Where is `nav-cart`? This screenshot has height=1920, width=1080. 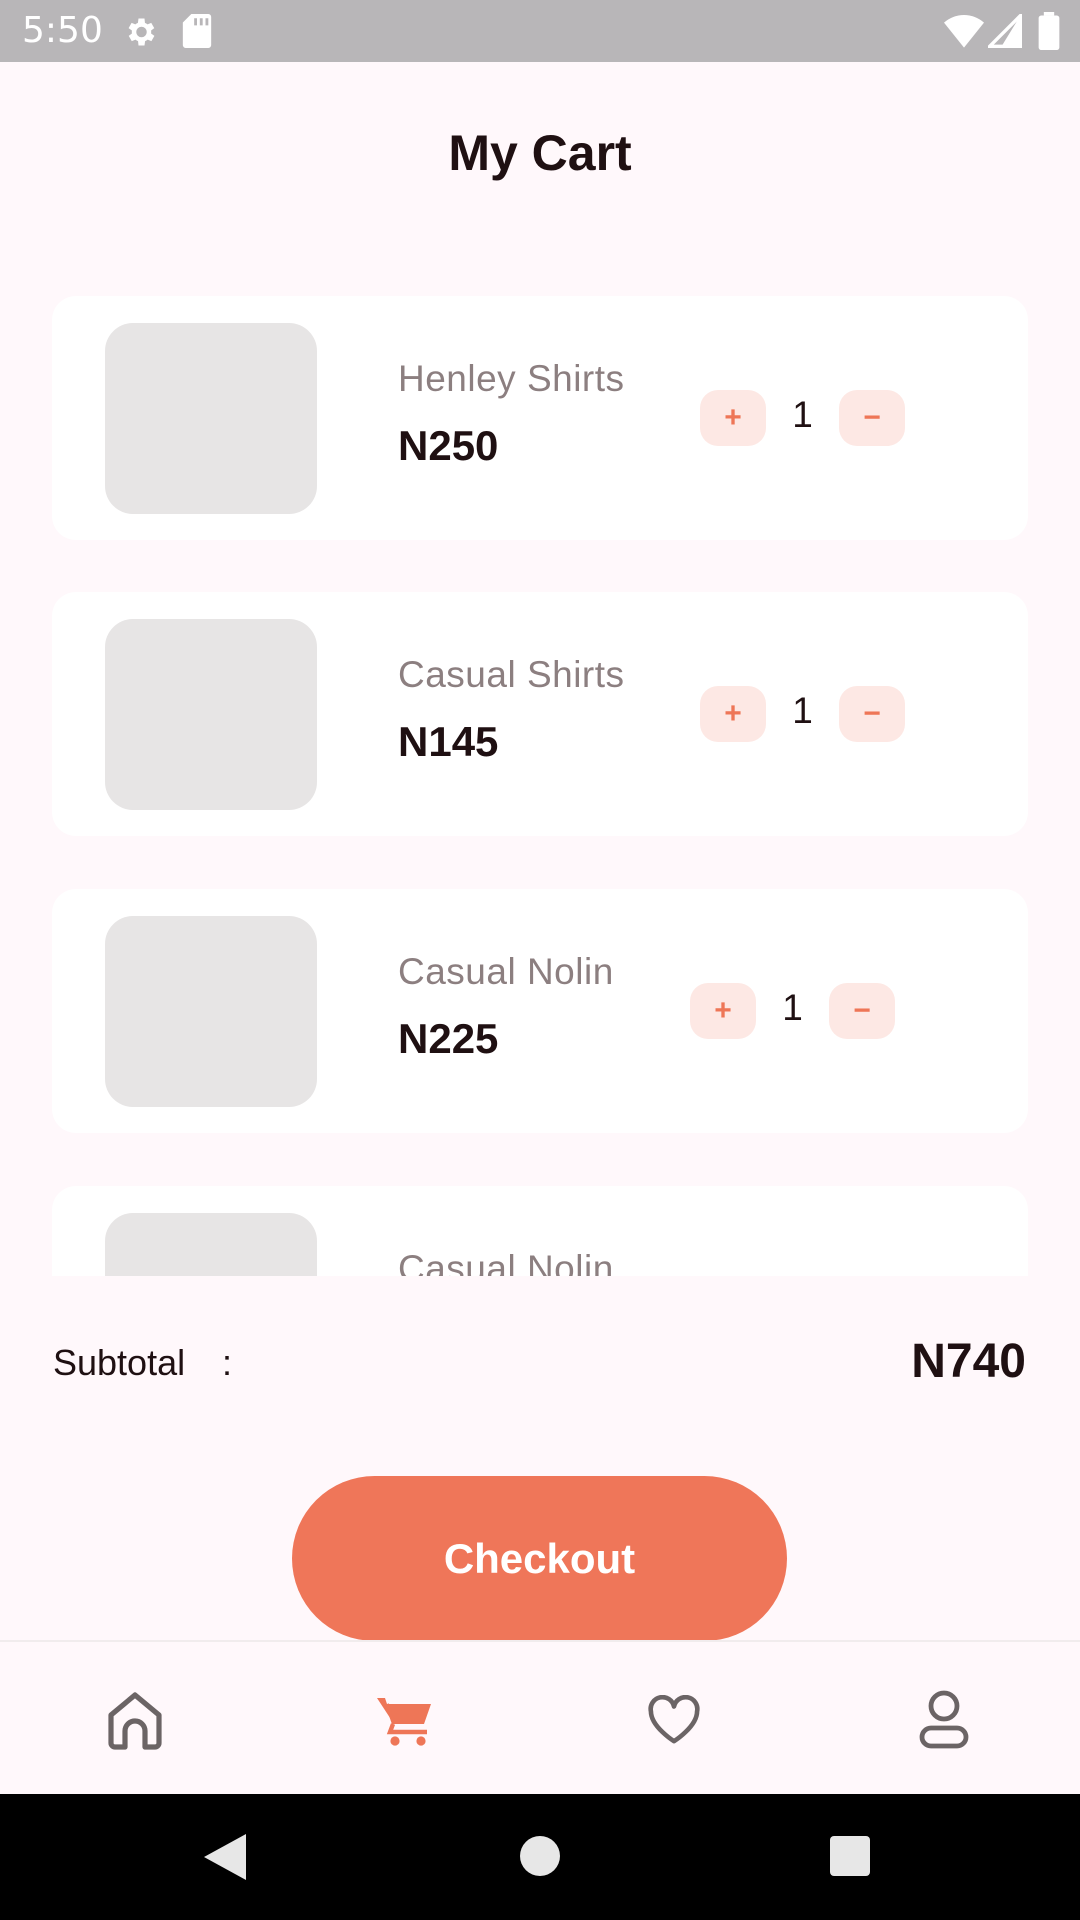
nav-cart is located at coordinates (405, 1722).